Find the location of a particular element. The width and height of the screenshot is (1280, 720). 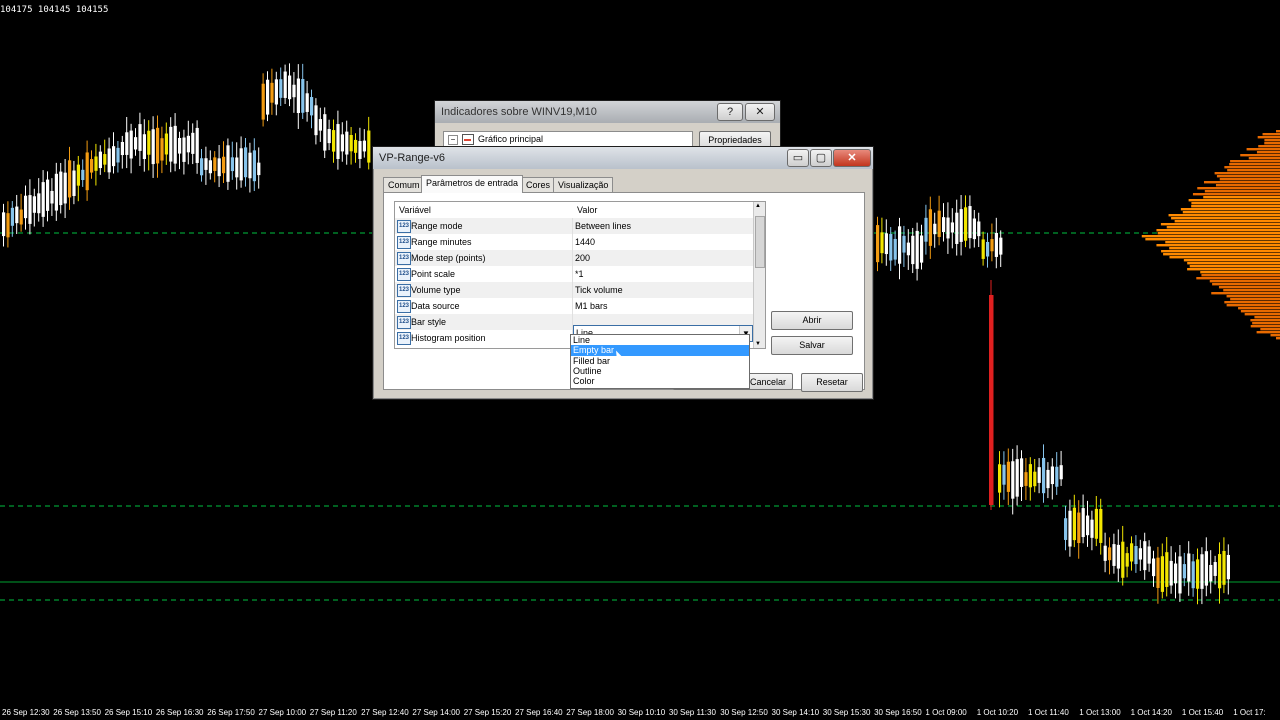

parameter-value: *1 is located at coordinates (579, 274).